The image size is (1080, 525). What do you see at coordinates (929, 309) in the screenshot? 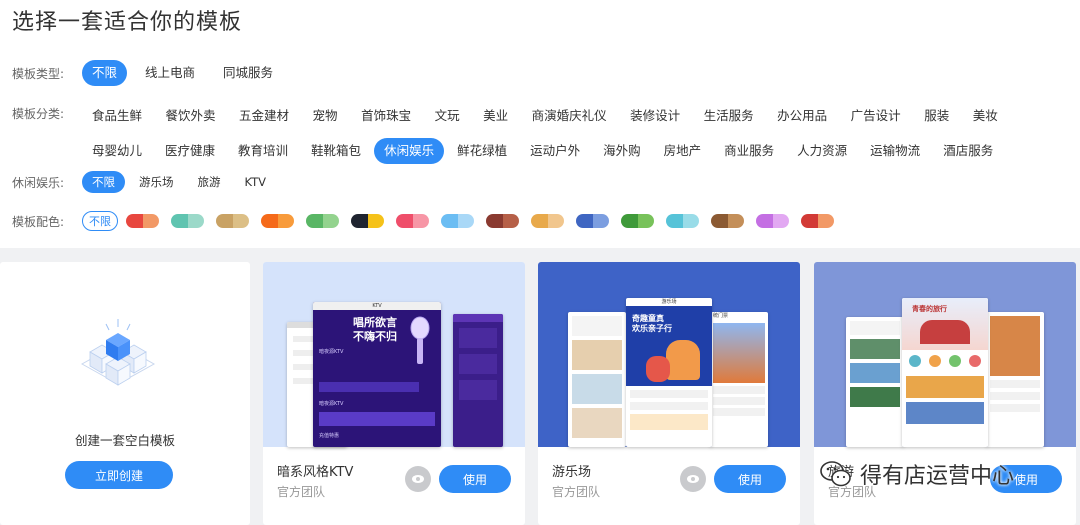
I see `screen-banner: 青春的旅行` at bounding box center [929, 309].